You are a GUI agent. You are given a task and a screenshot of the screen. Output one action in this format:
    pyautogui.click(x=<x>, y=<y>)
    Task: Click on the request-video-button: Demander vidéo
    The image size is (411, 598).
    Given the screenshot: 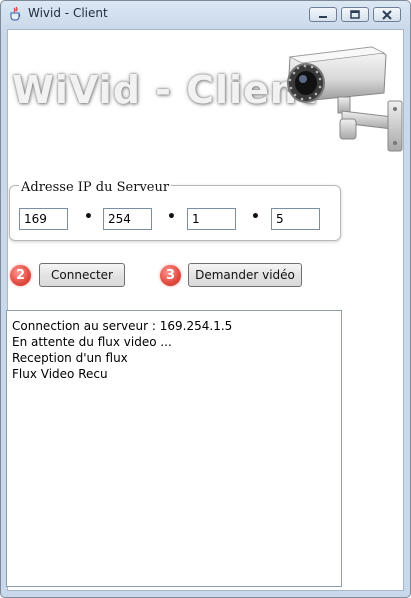 What is the action you would take?
    pyautogui.click(x=245, y=275)
    